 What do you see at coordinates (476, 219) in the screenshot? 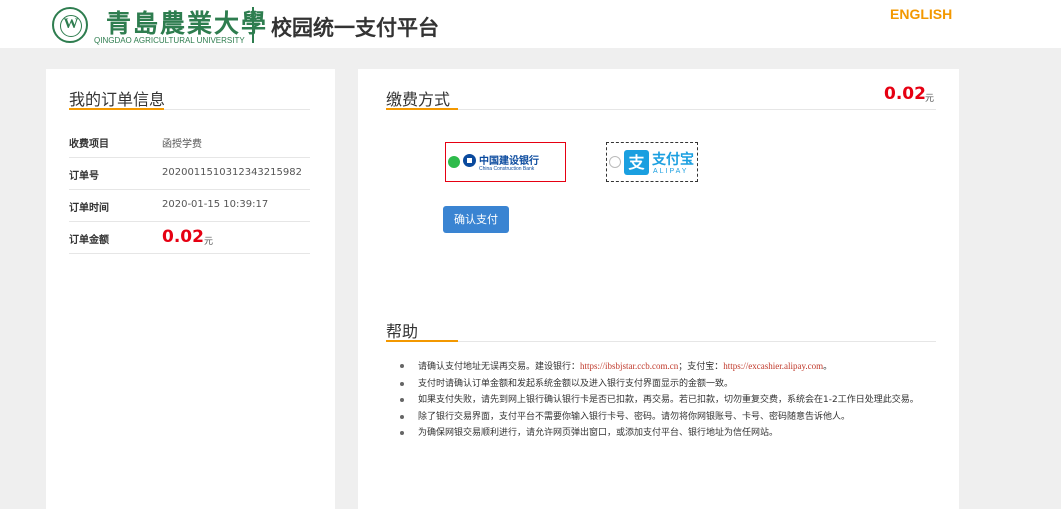
I see `confirm-payment-button: 确认支付` at bounding box center [476, 219].